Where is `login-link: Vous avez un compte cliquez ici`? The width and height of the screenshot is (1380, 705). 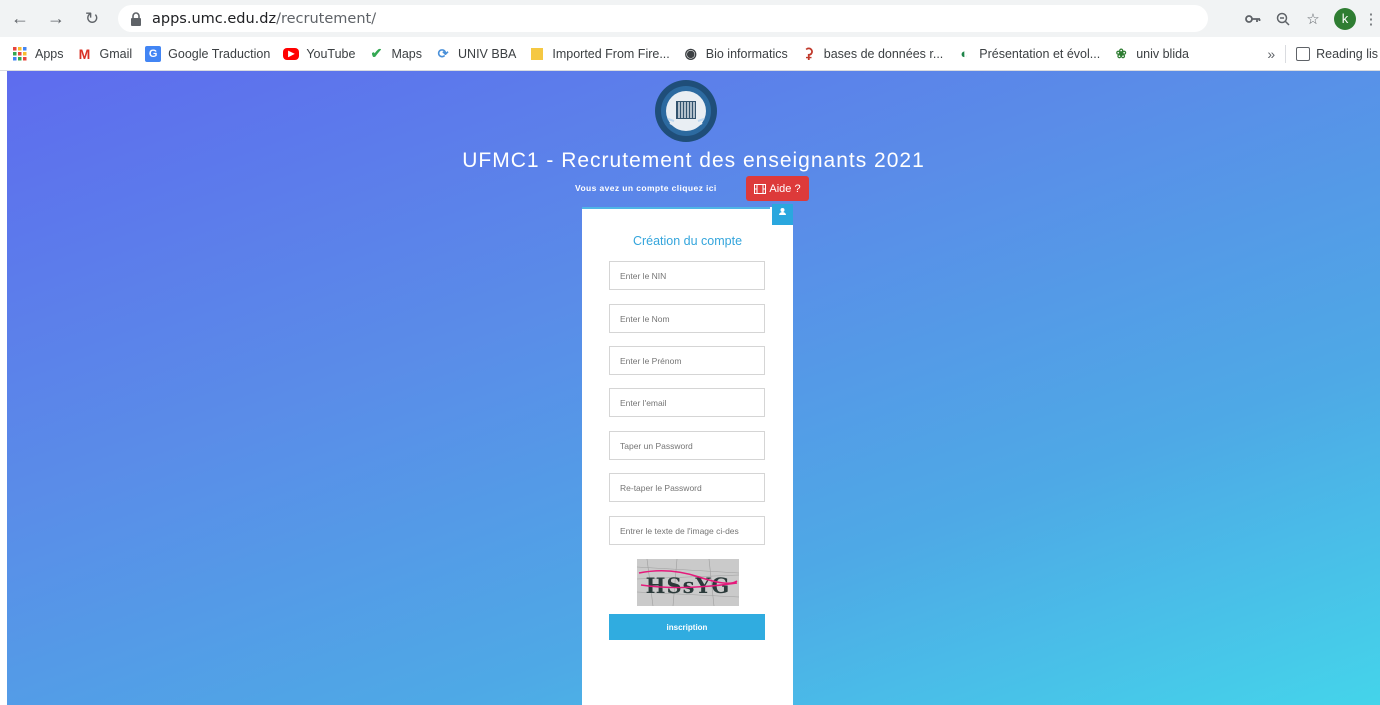
login-link: Vous avez un compte cliquez ici is located at coordinates (646, 188).